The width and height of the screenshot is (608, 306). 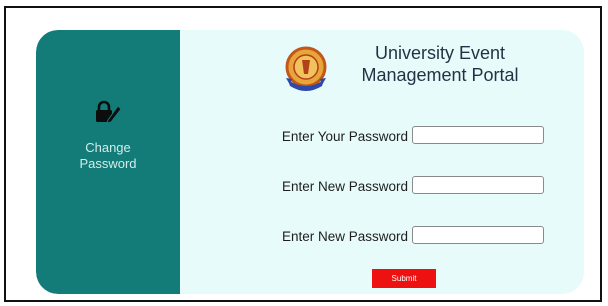 What do you see at coordinates (411, 137) in the screenshot?
I see `current-password-row: Enter Your Password` at bounding box center [411, 137].